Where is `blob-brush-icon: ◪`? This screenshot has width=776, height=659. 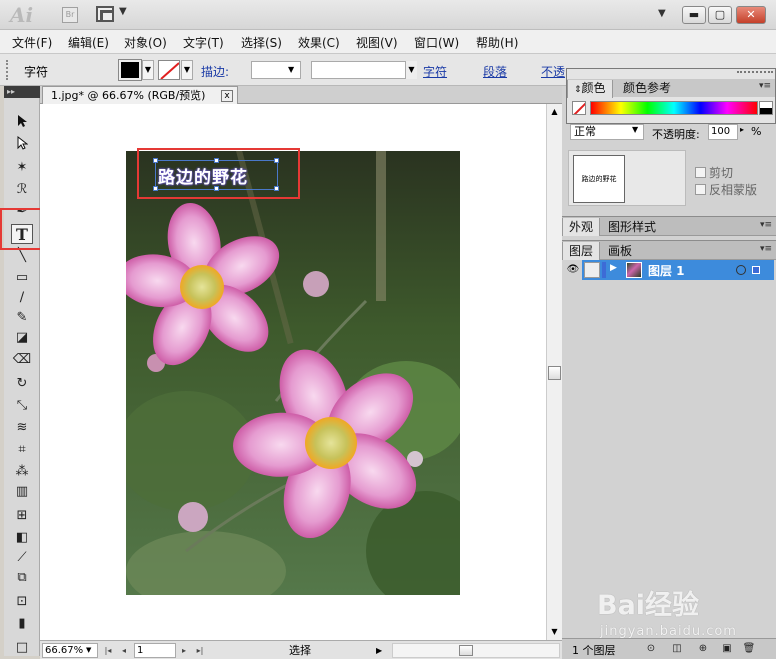 blob-brush-icon: ◪ is located at coordinates (22, 338).